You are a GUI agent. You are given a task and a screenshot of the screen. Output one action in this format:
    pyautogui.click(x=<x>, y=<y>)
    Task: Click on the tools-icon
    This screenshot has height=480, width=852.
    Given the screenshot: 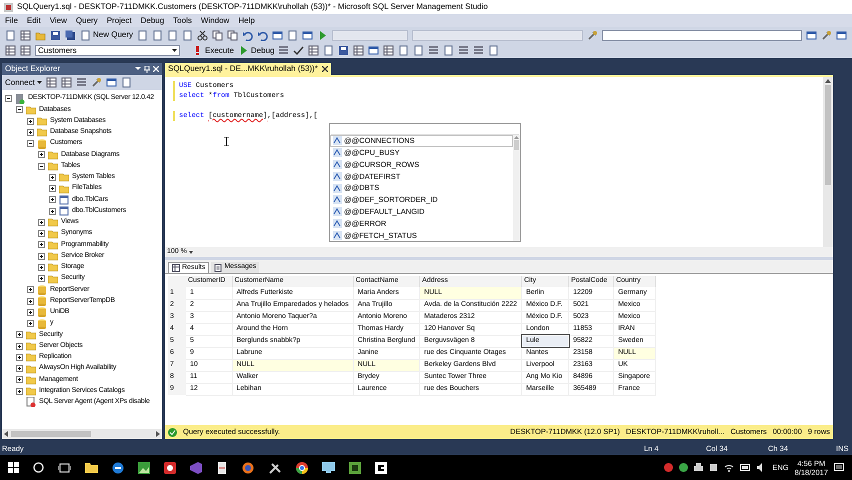 What is the action you would take?
    pyautogui.click(x=275, y=468)
    